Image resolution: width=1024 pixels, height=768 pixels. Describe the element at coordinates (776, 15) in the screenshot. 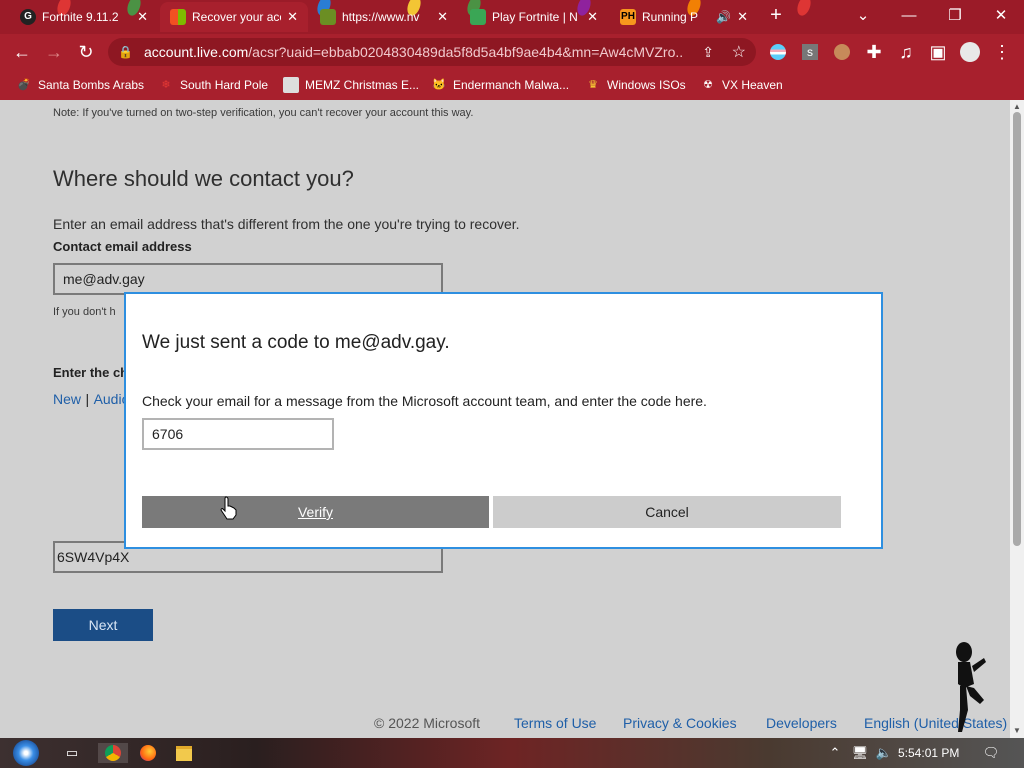

I see `new-tab-button: +` at that location.